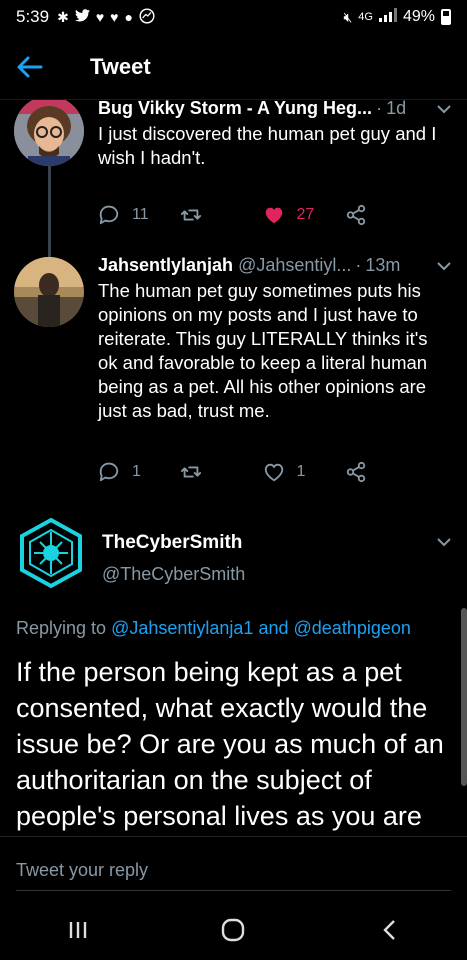 The height and width of the screenshot is (960, 467). I want to click on network-type: 4G, so click(365, 17).